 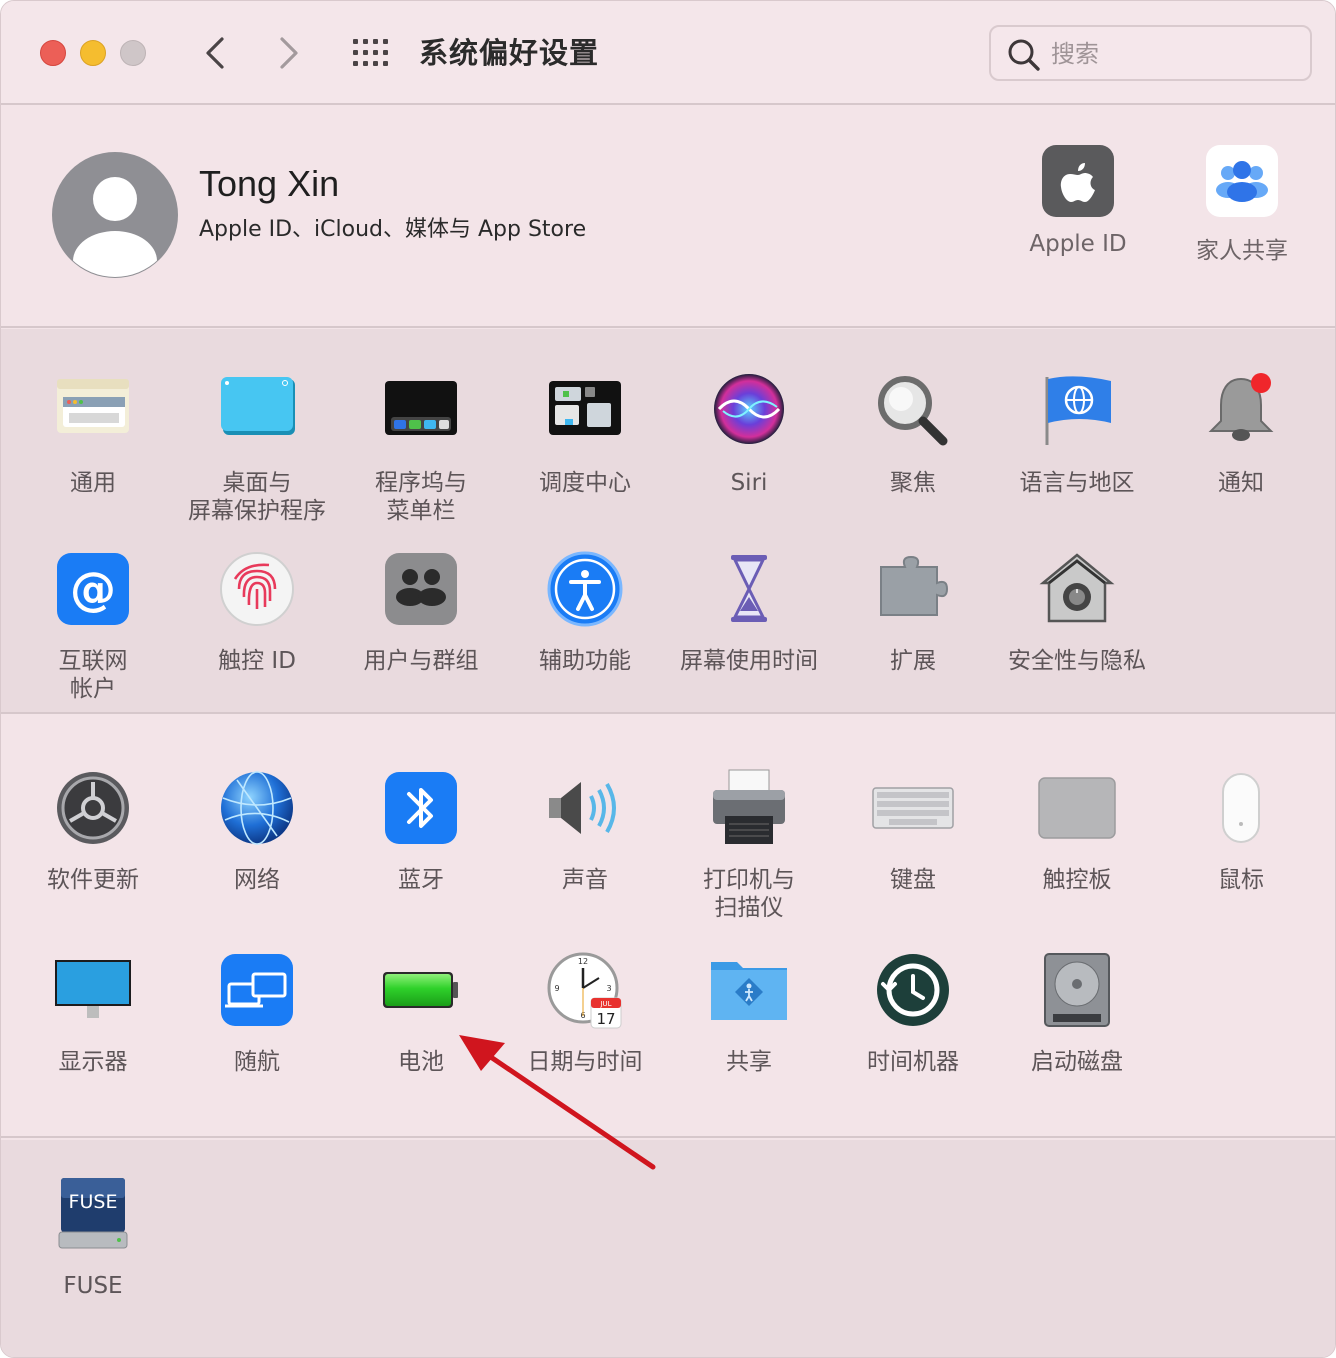 What do you see at coordinates (749, 588) in the screenshot?
I see `screen-time-icon` at bounding box center [749, 588].